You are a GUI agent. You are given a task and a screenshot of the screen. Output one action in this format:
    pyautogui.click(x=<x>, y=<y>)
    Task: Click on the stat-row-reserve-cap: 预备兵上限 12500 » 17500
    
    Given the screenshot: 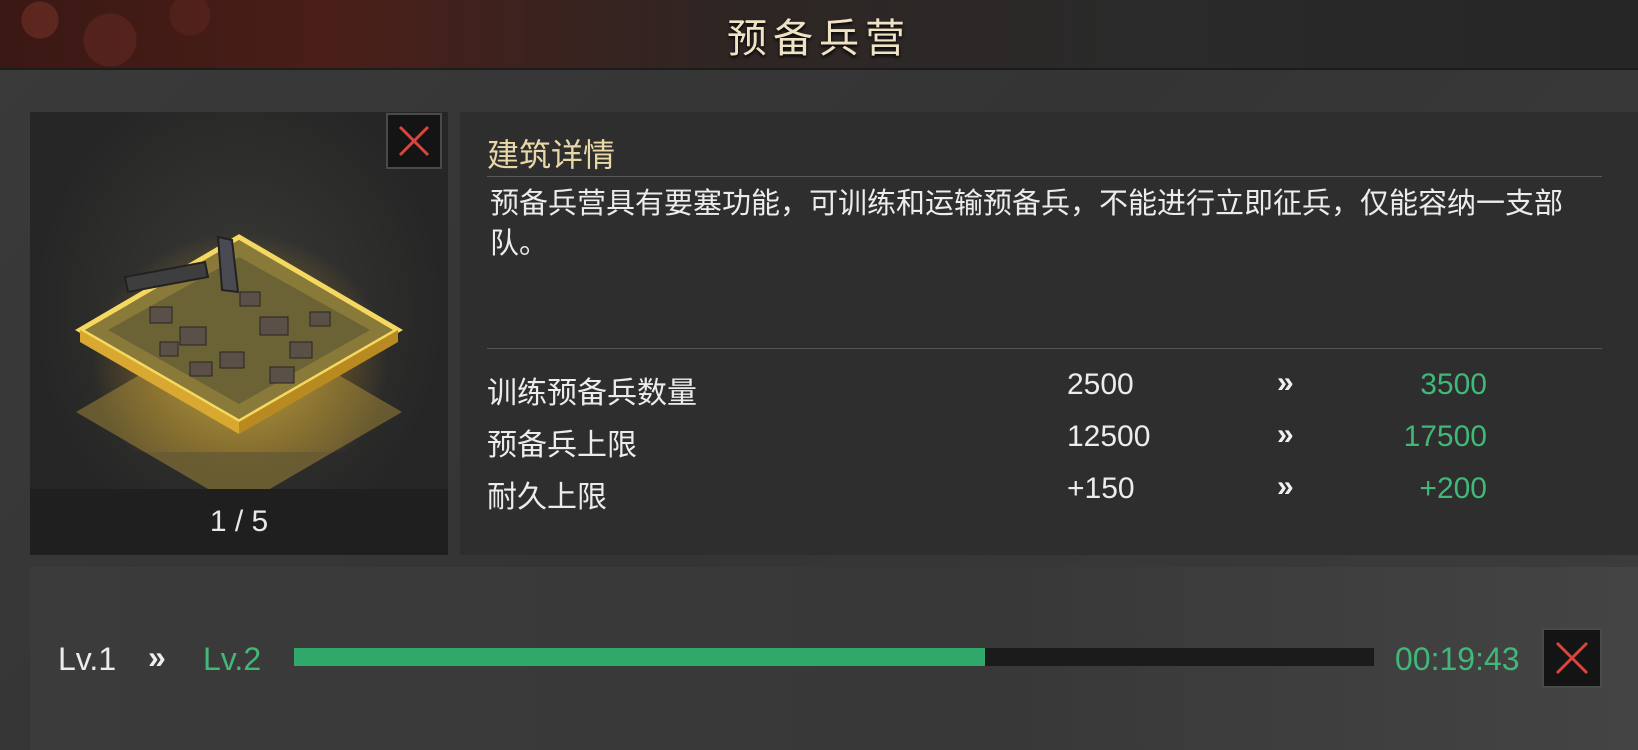 What is the action you would take?
    pyautogui.click(x=1037, y=438)
    